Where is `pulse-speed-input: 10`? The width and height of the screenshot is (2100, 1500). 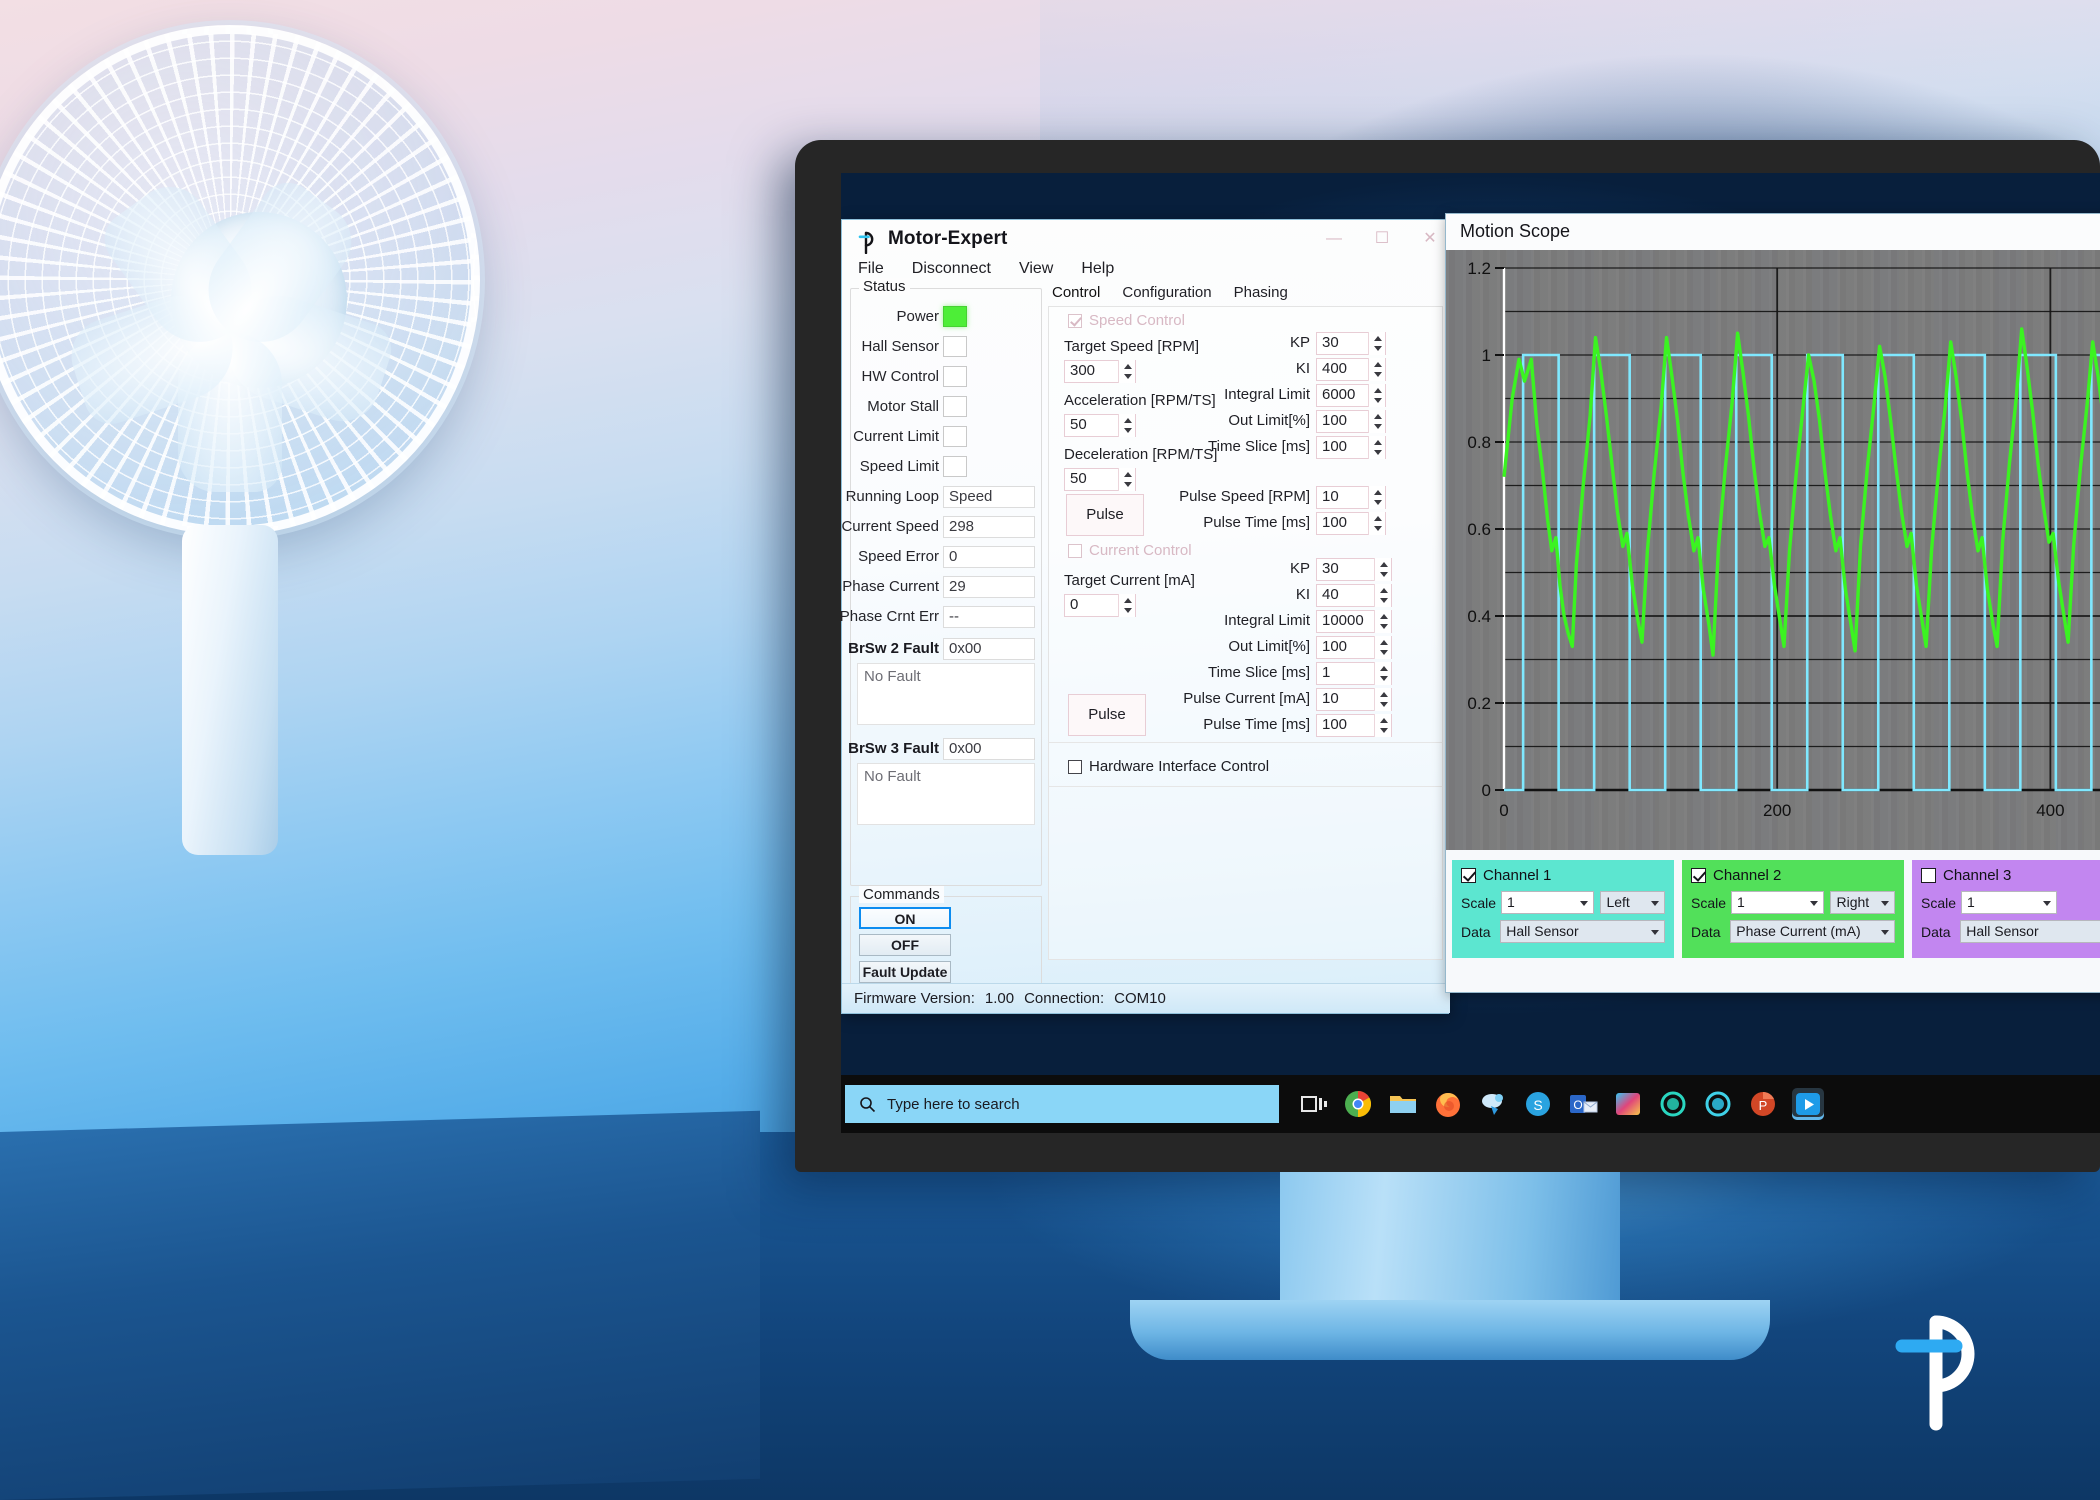
pulse-speed-input: 10 is located at coordinates (1351, 497).